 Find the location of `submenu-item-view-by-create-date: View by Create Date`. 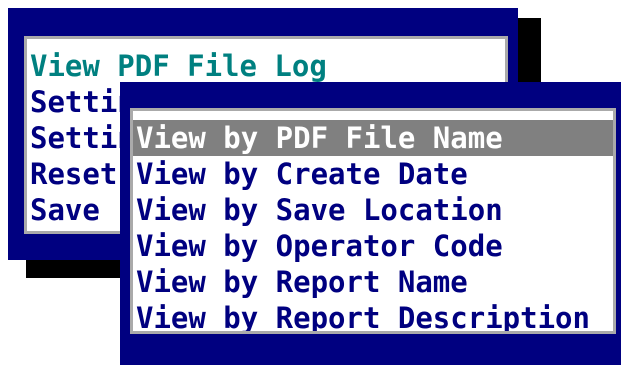

submenu-item-view-by-create-date: View by Create Date is located at coordinates (373, 174).